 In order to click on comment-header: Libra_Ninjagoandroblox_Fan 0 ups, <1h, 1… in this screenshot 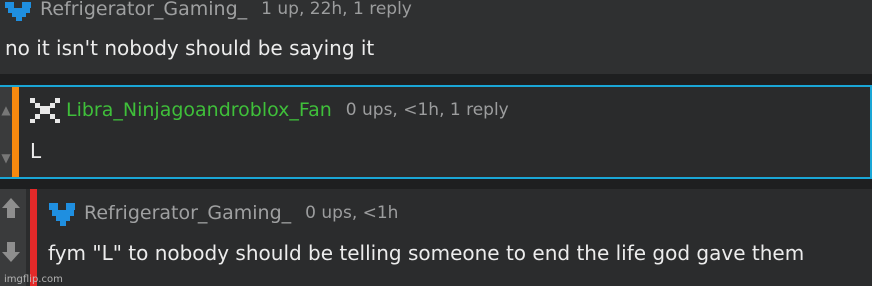, I will do `click(268, 110)`.